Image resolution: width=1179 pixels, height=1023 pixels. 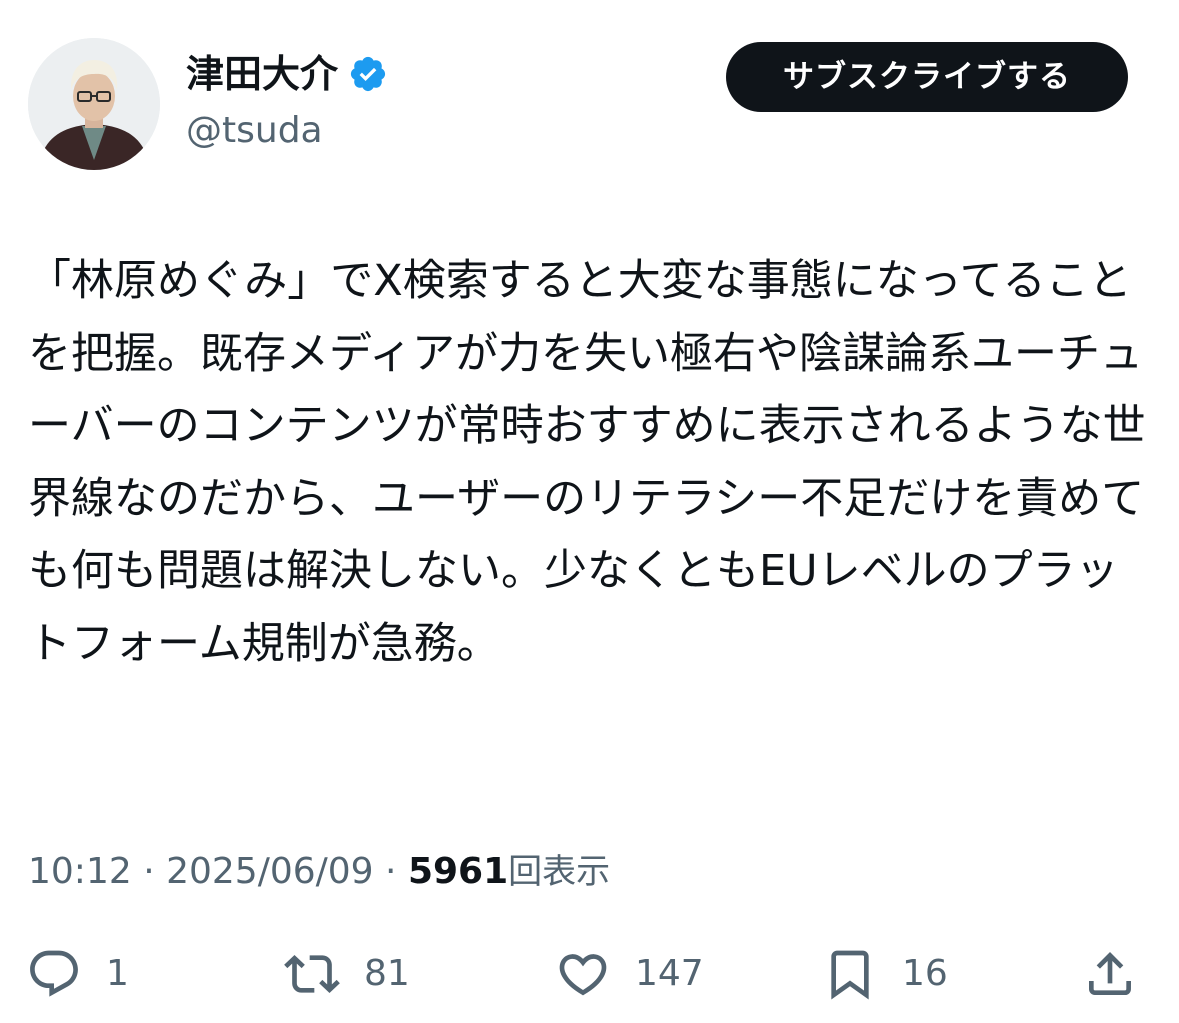 What do you see at coordinates (583, 975) in the screenshot?
I see `heart-icon` at bounding box center [583, 975].